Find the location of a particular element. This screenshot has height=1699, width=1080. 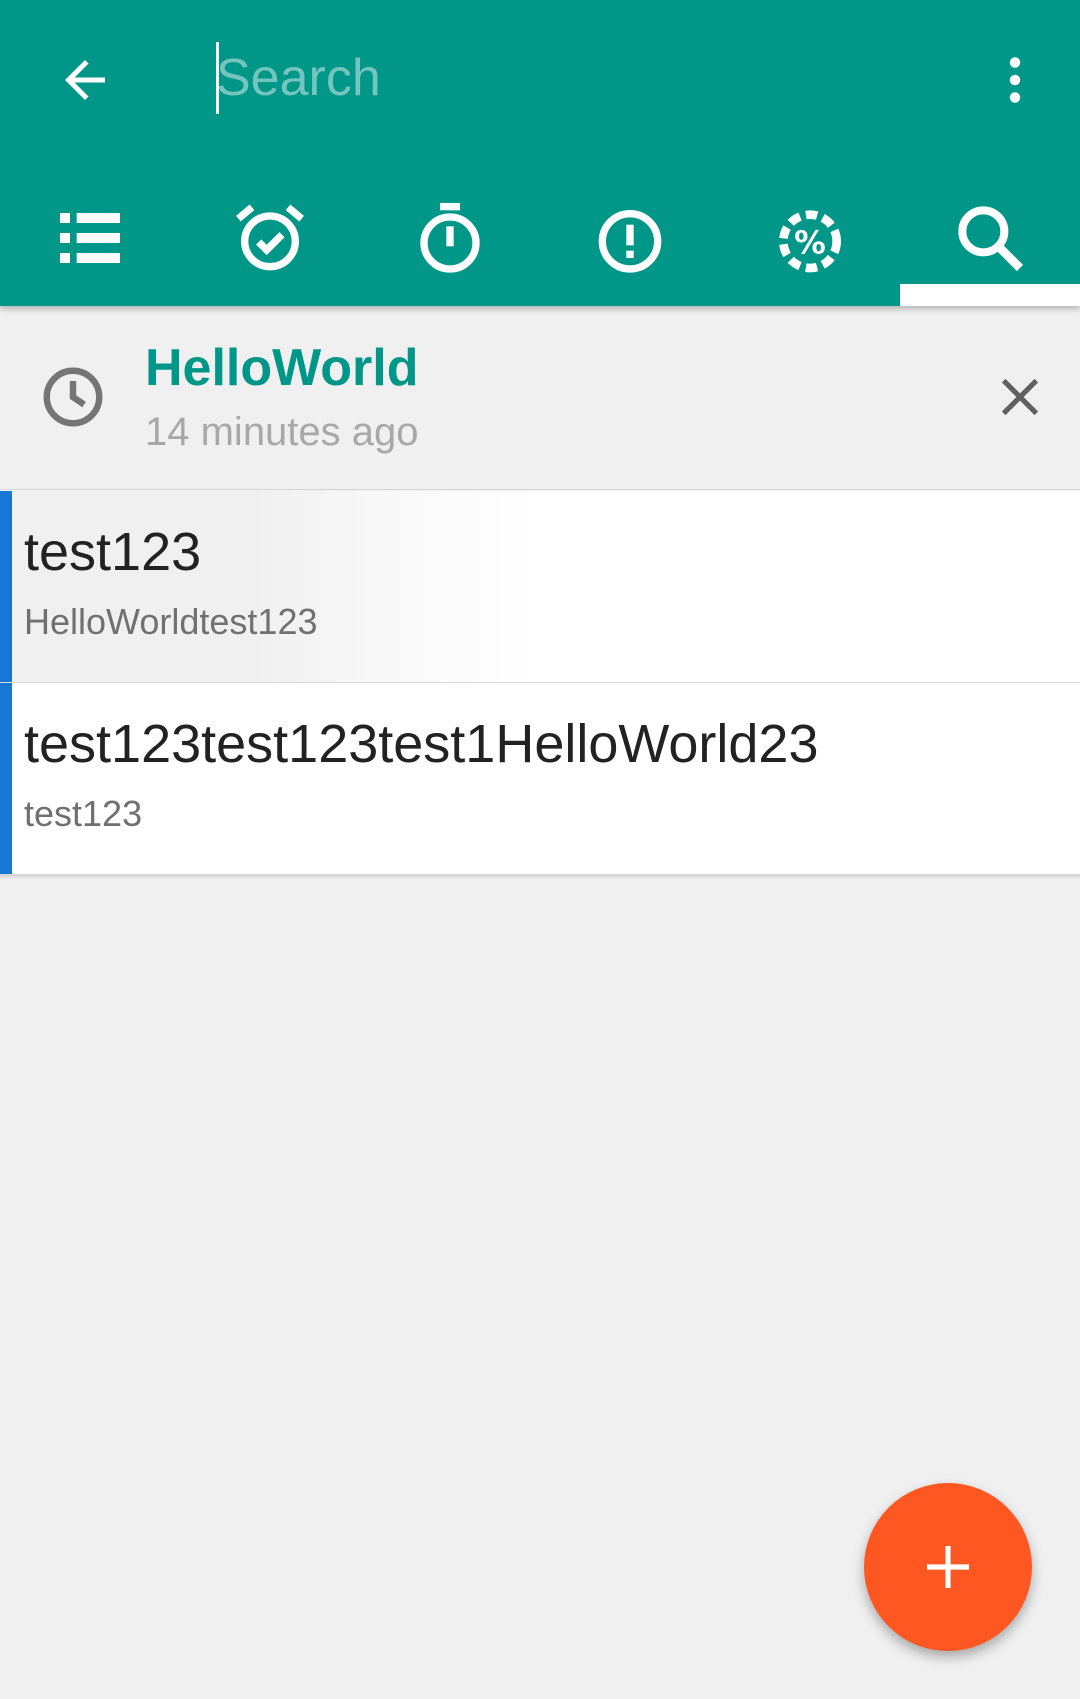

note-title: test123test123test1HelloWorld23 is located at coordinates (421, 744).